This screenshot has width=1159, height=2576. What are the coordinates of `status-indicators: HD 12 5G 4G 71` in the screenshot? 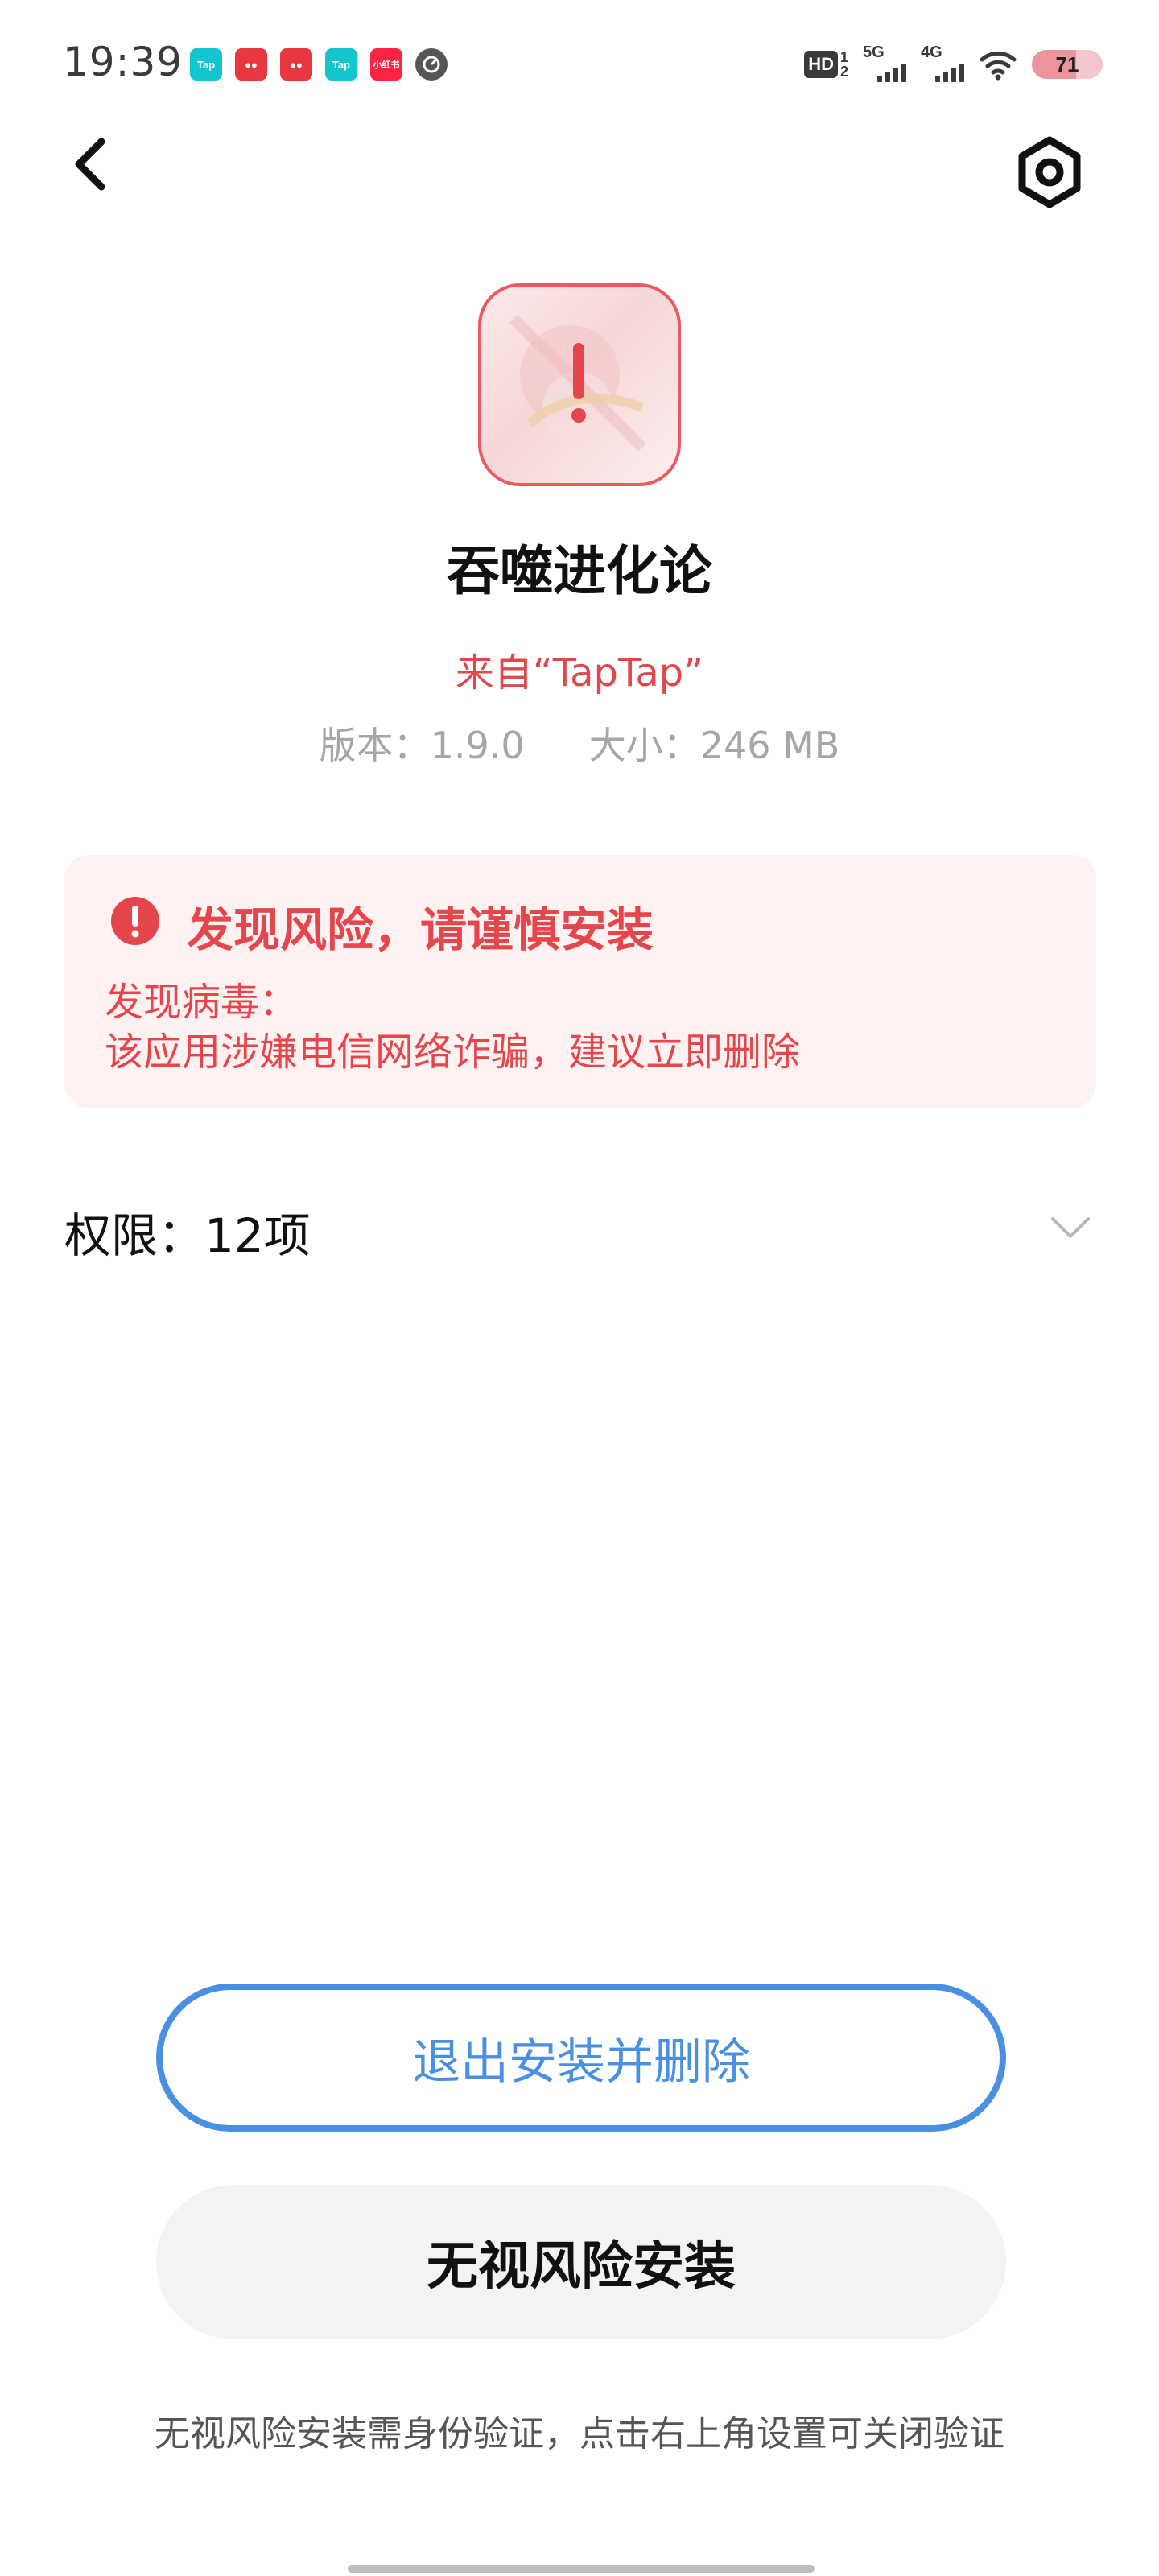 It's located at (953, 64).